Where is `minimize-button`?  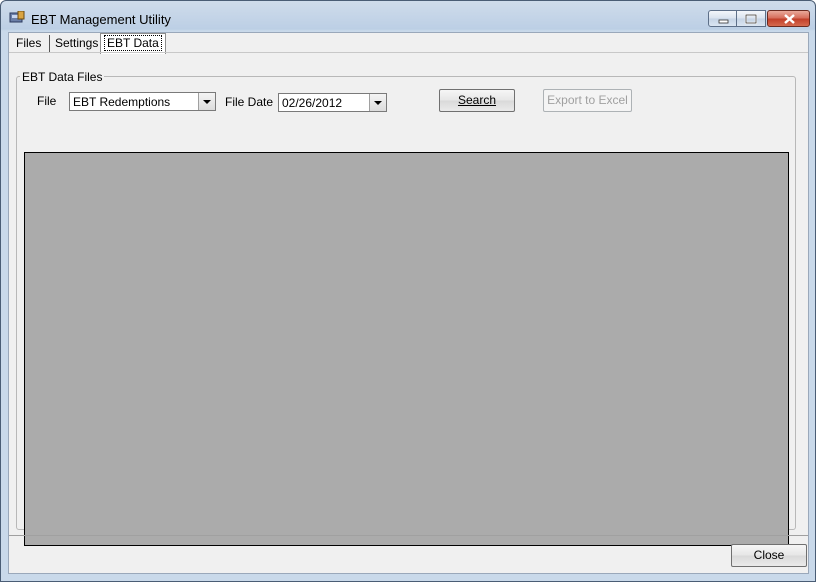
minimize-button is located at coordinates (722, 18).